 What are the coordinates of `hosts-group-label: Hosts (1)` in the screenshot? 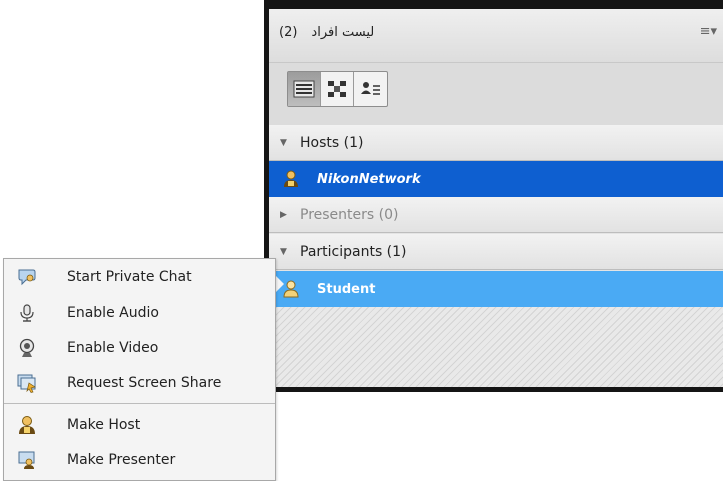 It's located at (332, 142).